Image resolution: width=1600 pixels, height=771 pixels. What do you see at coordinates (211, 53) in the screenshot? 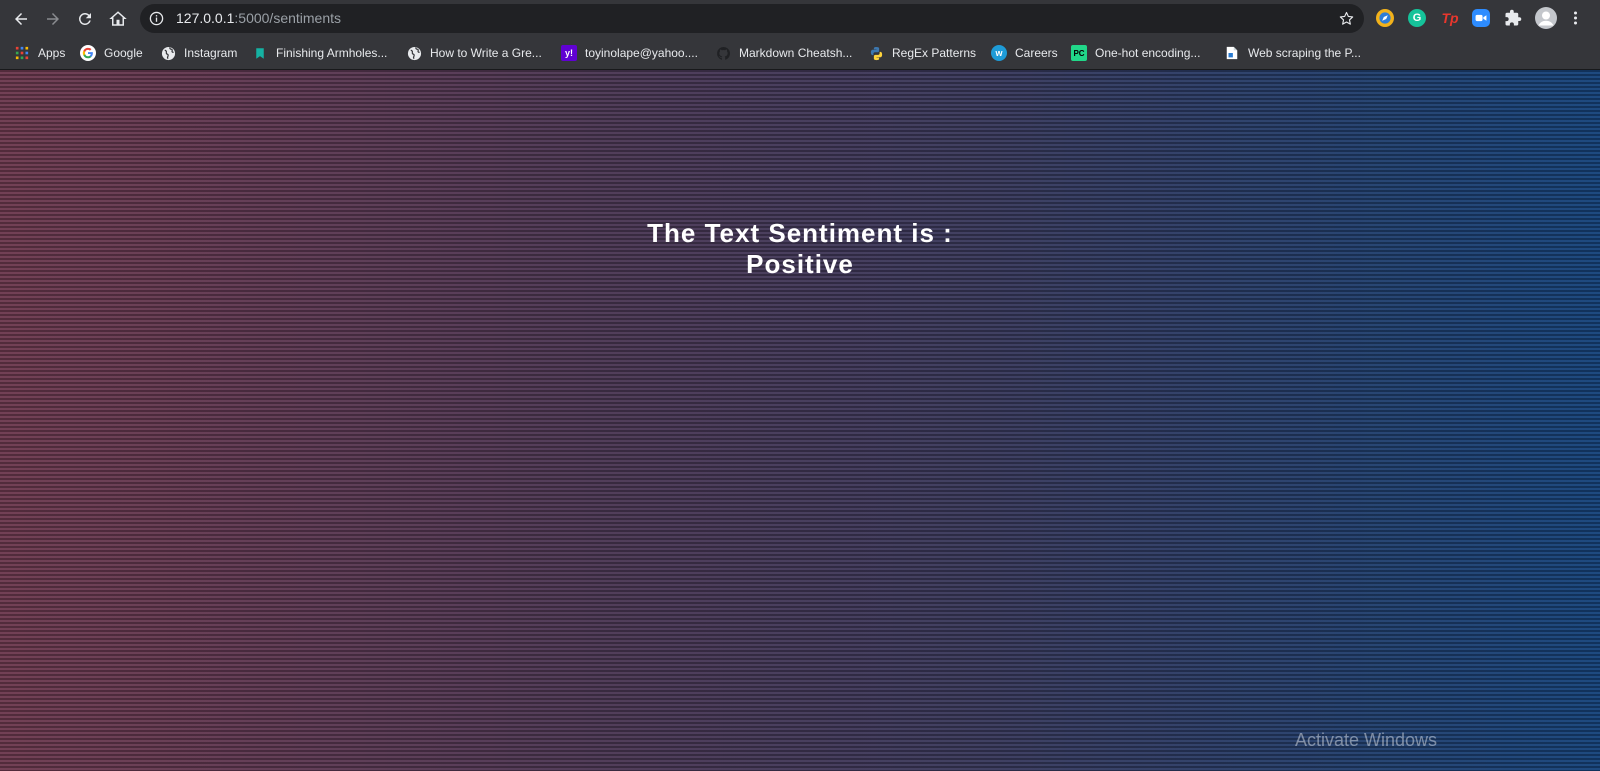
I see `bookmark-label: Instagram` at bounding box center [211, 53].